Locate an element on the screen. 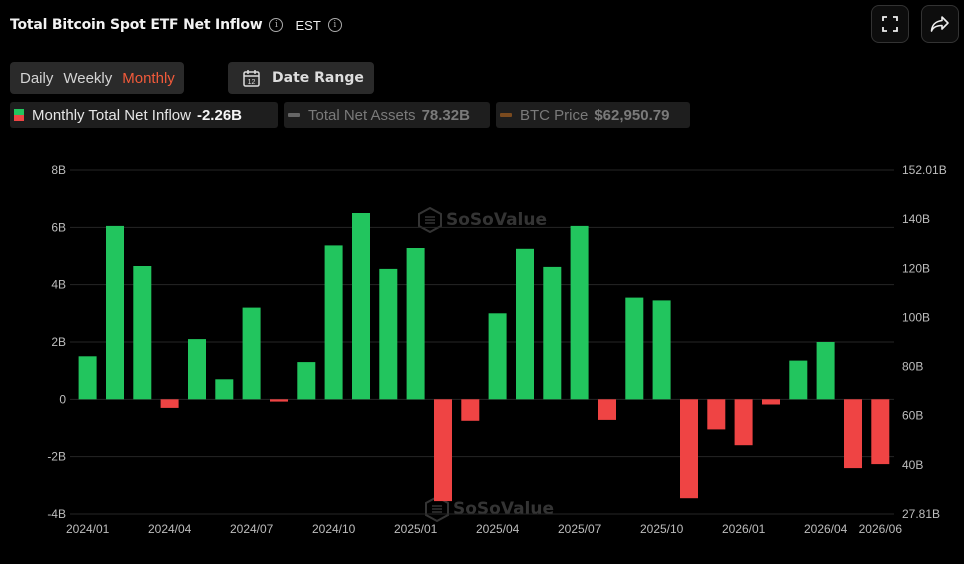 This screenshot has width=964, height=564. btc-legend-swatch is located at coordinates (506, 115).